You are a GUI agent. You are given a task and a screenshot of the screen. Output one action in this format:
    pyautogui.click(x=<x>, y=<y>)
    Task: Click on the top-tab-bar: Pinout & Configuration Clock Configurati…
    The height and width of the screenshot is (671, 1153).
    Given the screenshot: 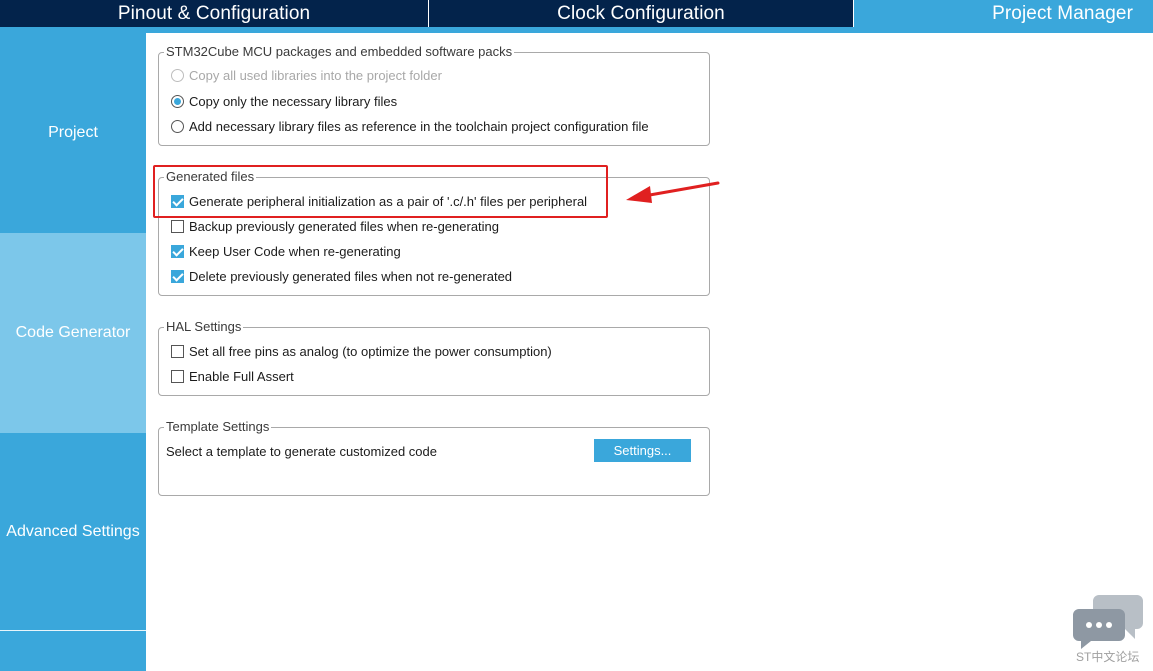 What is the action you would take?
    pyautogui.click(x=576, y=13)
    